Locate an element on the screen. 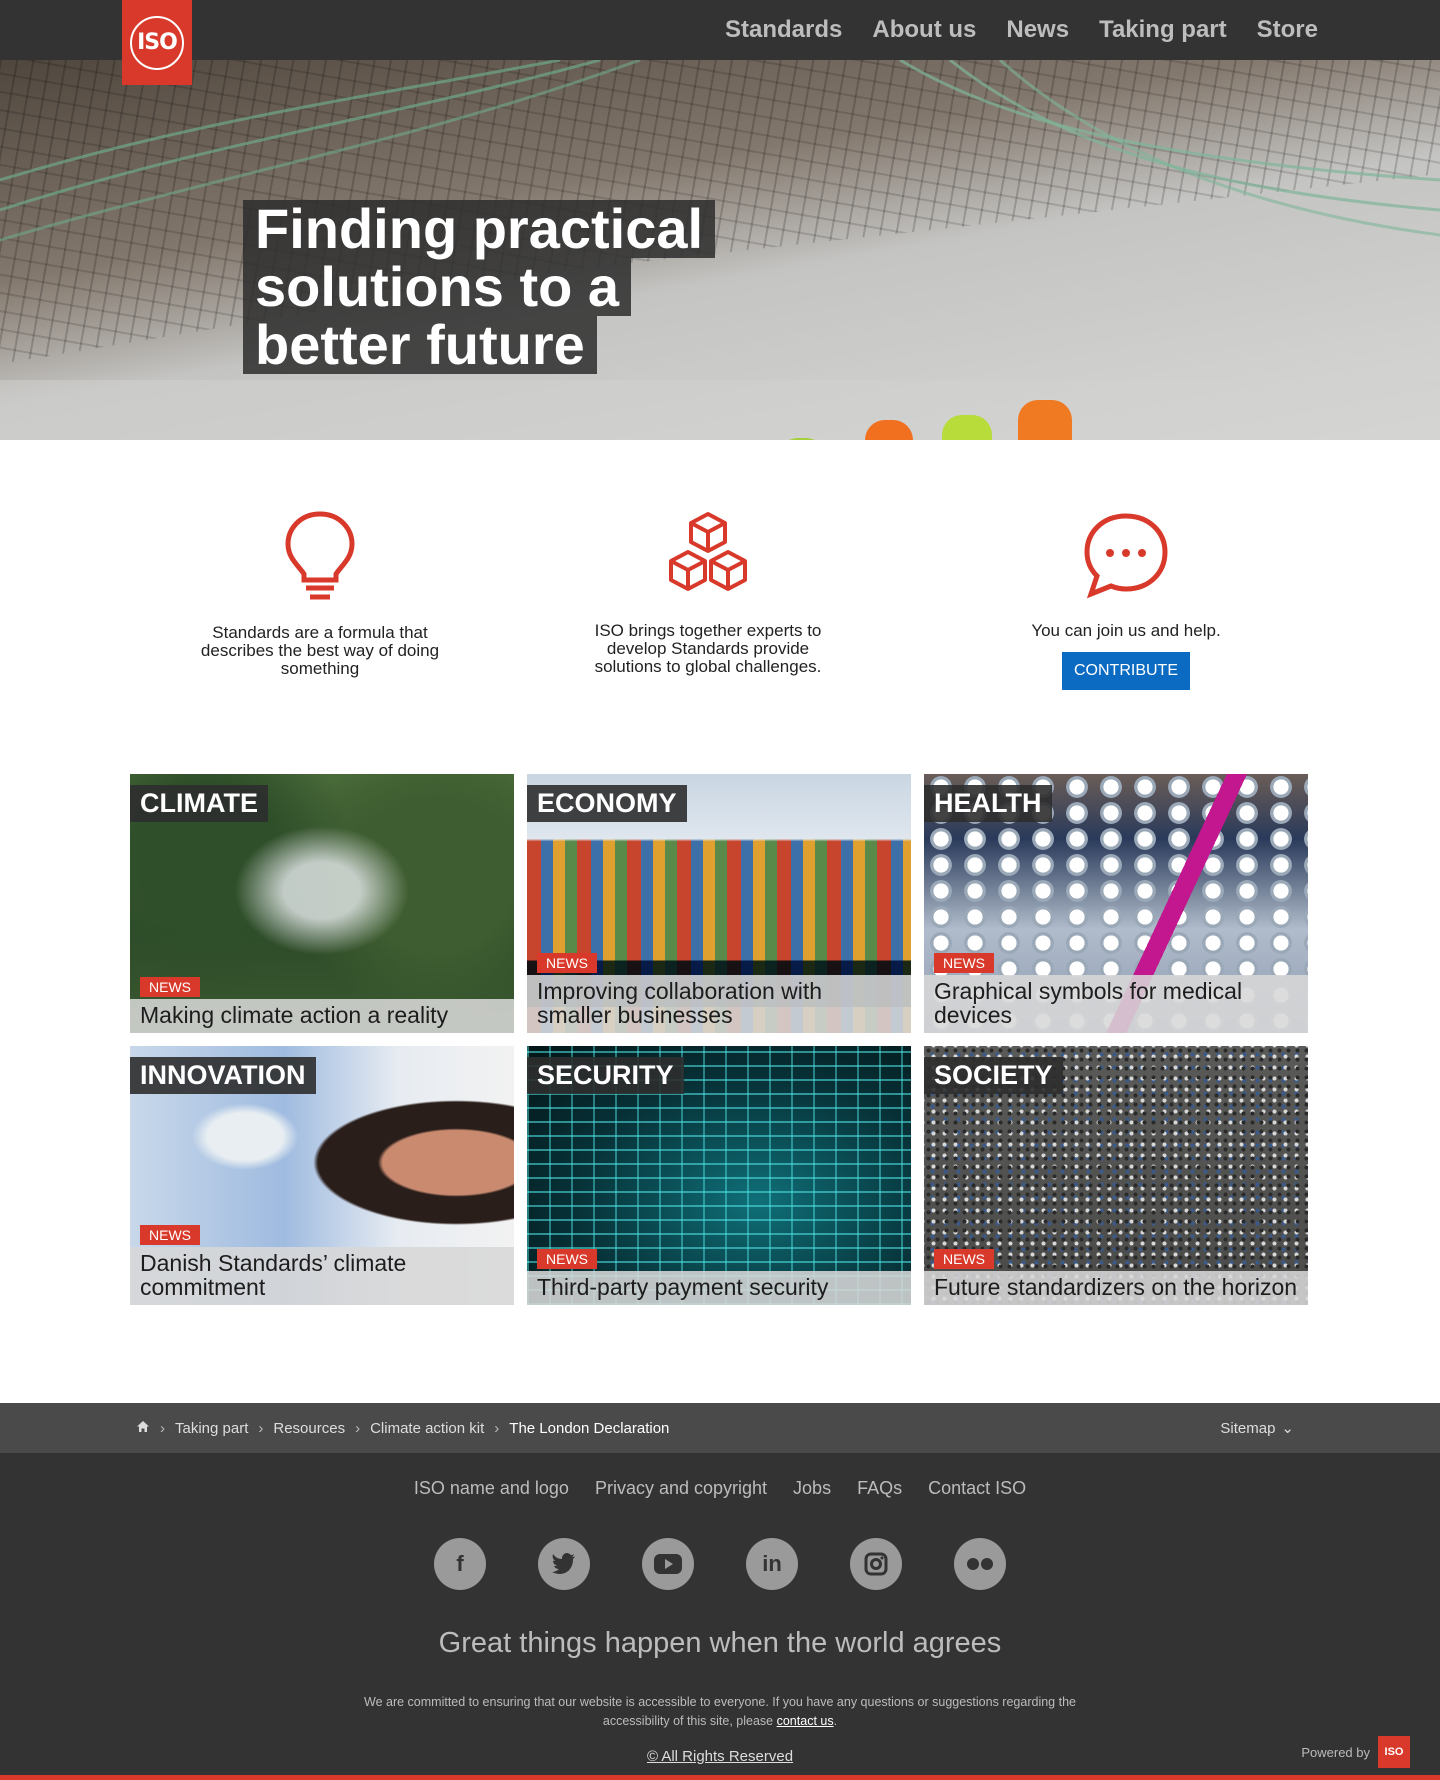  sitemap-toggle: Sitemap ⌄ is located at coordinates (1257, 1428).